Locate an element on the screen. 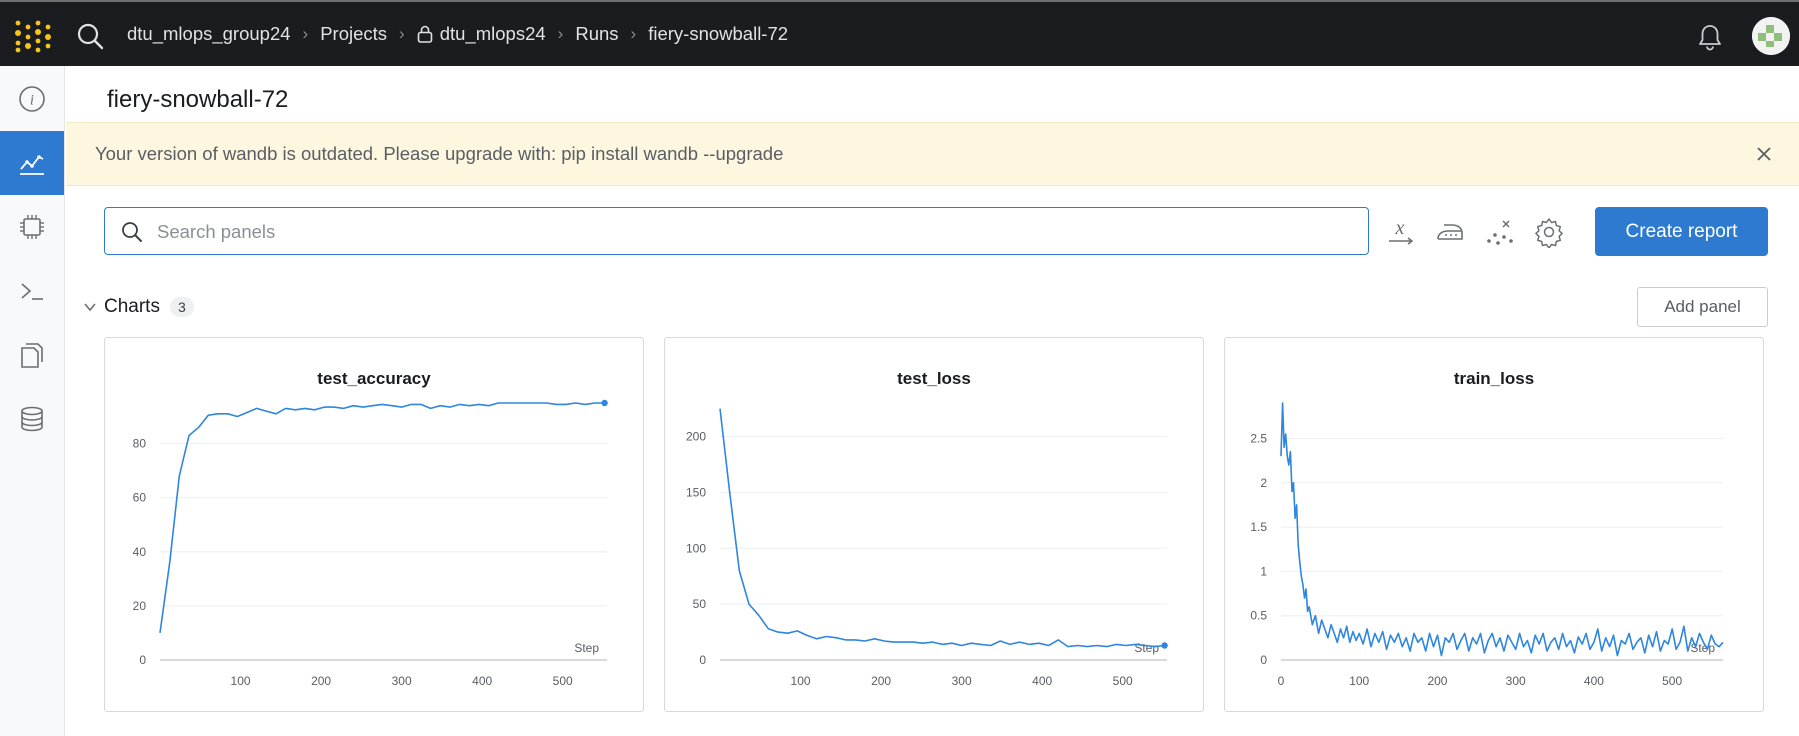 The image size is (1799, 736). sidebar-item-charts is located at coordinates (32, 163).